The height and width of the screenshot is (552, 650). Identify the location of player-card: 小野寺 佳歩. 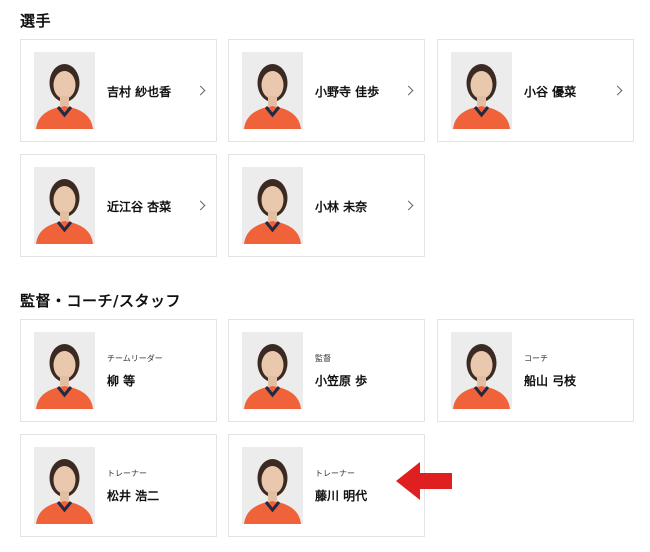
(326, 90).